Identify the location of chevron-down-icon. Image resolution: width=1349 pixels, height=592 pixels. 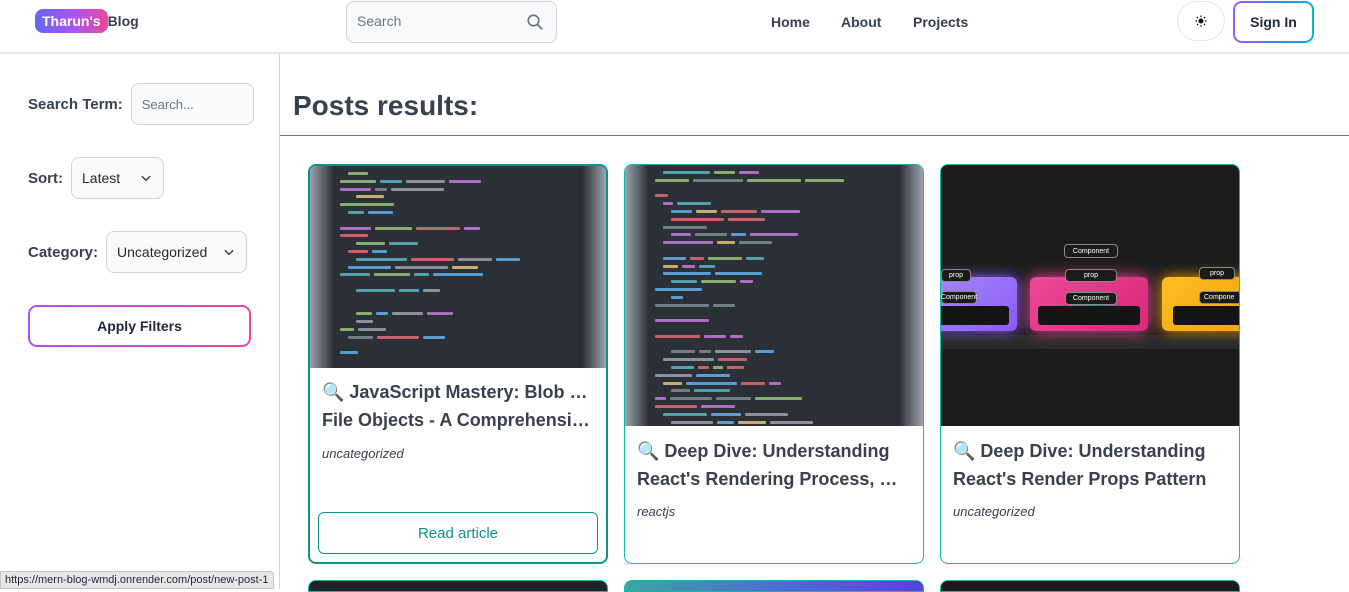
(229, 252).